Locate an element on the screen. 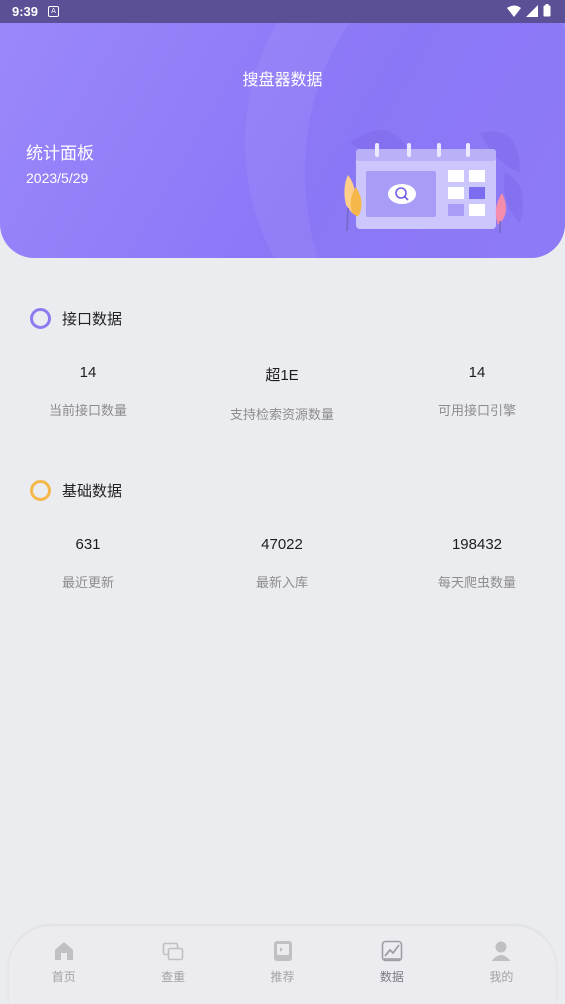 The width and height of the screenshot is (565, 1004). stat-label: 当前接口数量 is located at coordinates (87, 411).